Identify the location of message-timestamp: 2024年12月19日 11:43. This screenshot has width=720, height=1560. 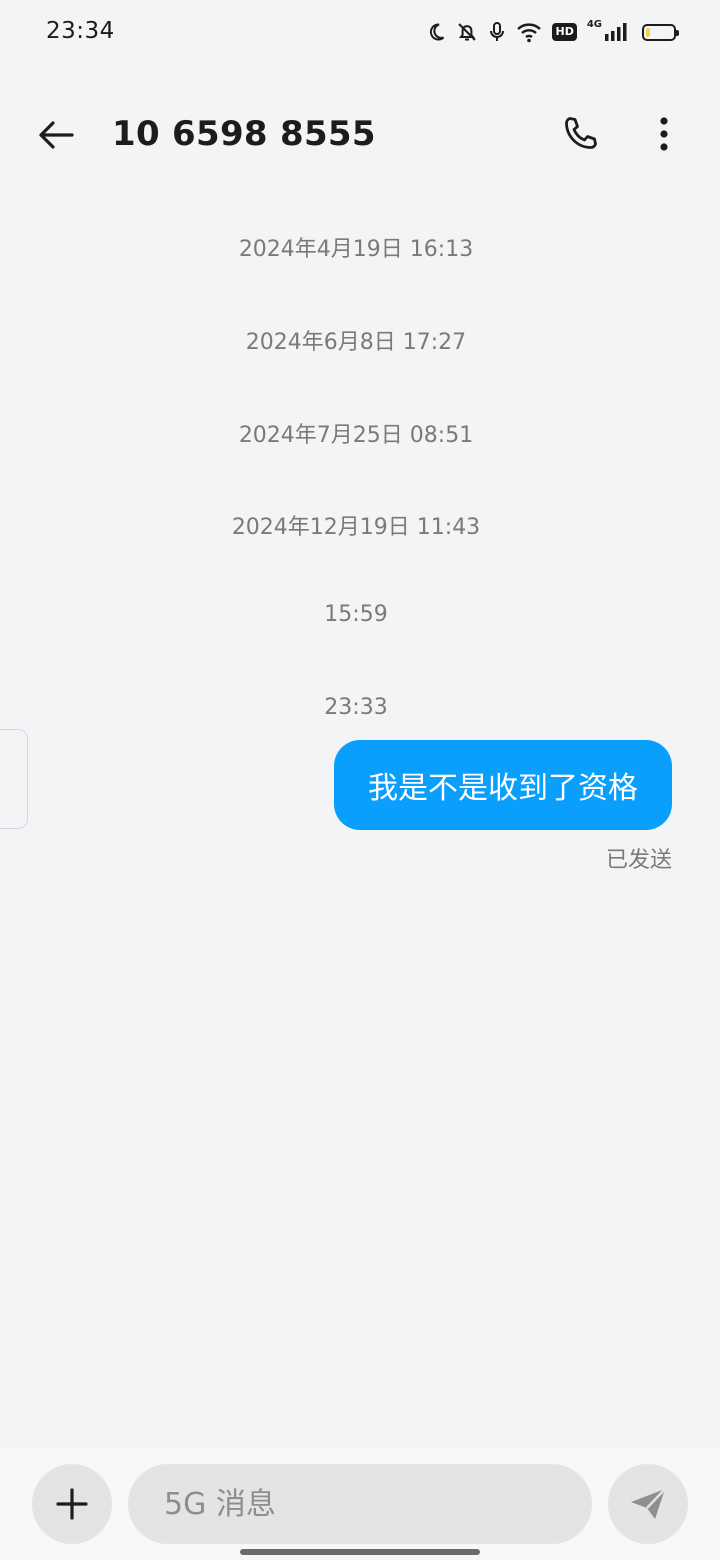
(356, 527).